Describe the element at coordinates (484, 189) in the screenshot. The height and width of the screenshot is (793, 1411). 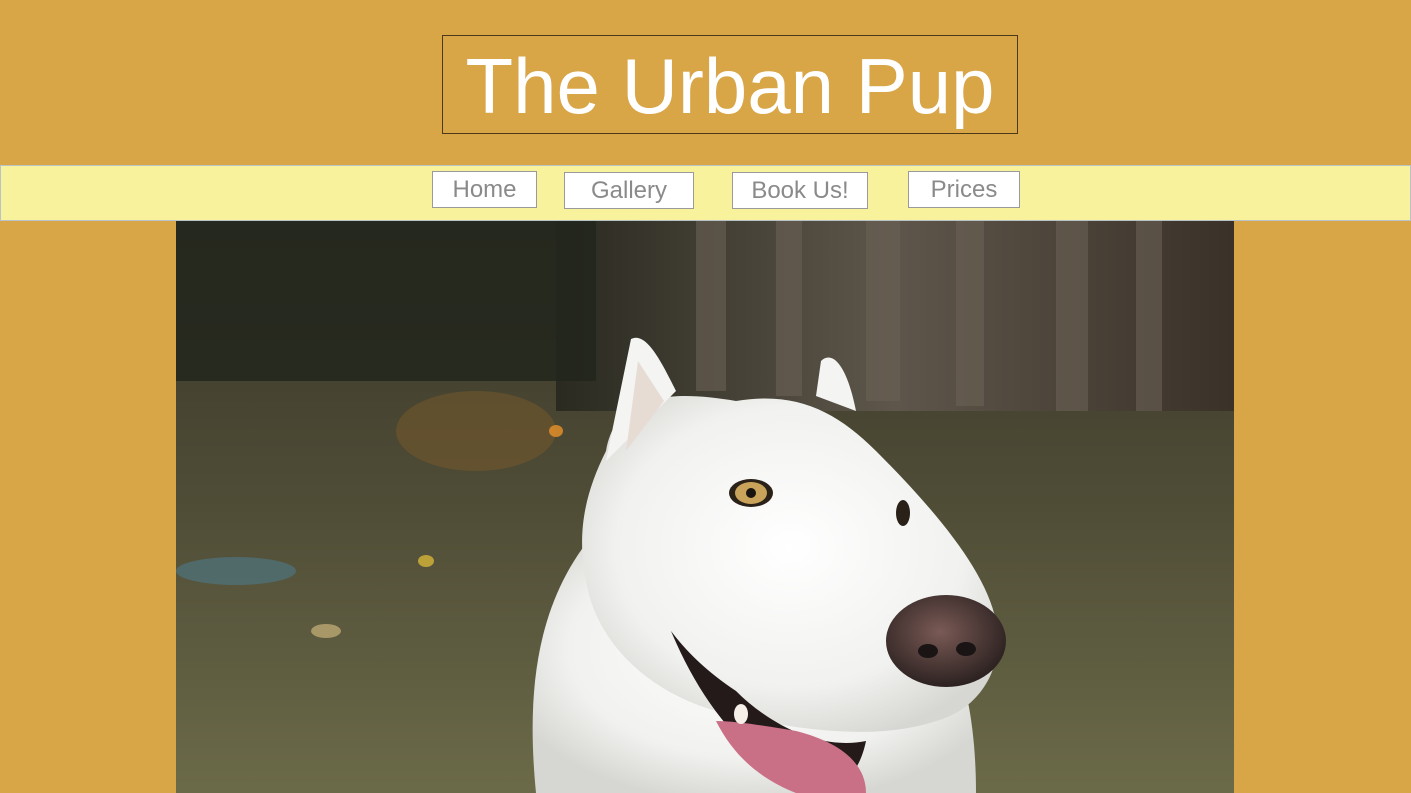
I see `nav-home-button: Home` at that location.